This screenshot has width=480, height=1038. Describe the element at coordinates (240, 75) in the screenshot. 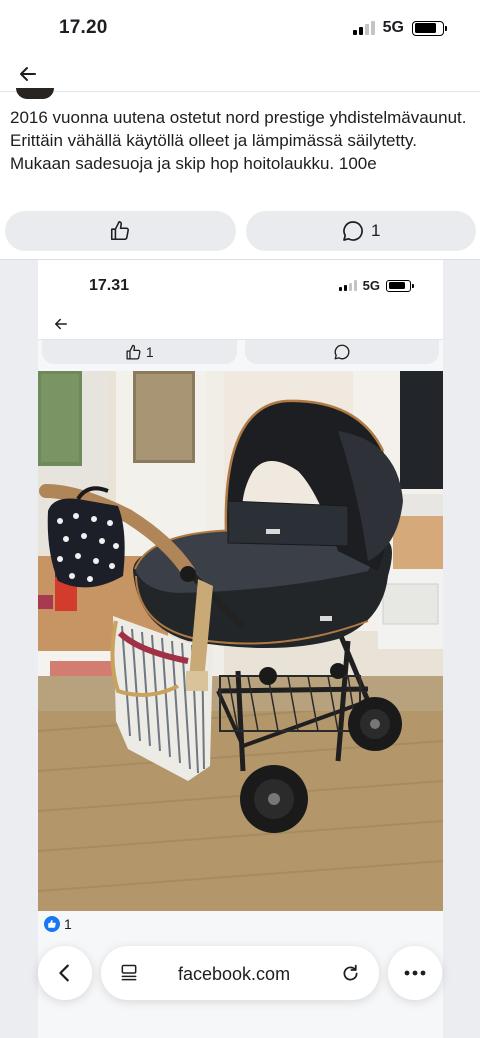

I see `post-header` at that location.